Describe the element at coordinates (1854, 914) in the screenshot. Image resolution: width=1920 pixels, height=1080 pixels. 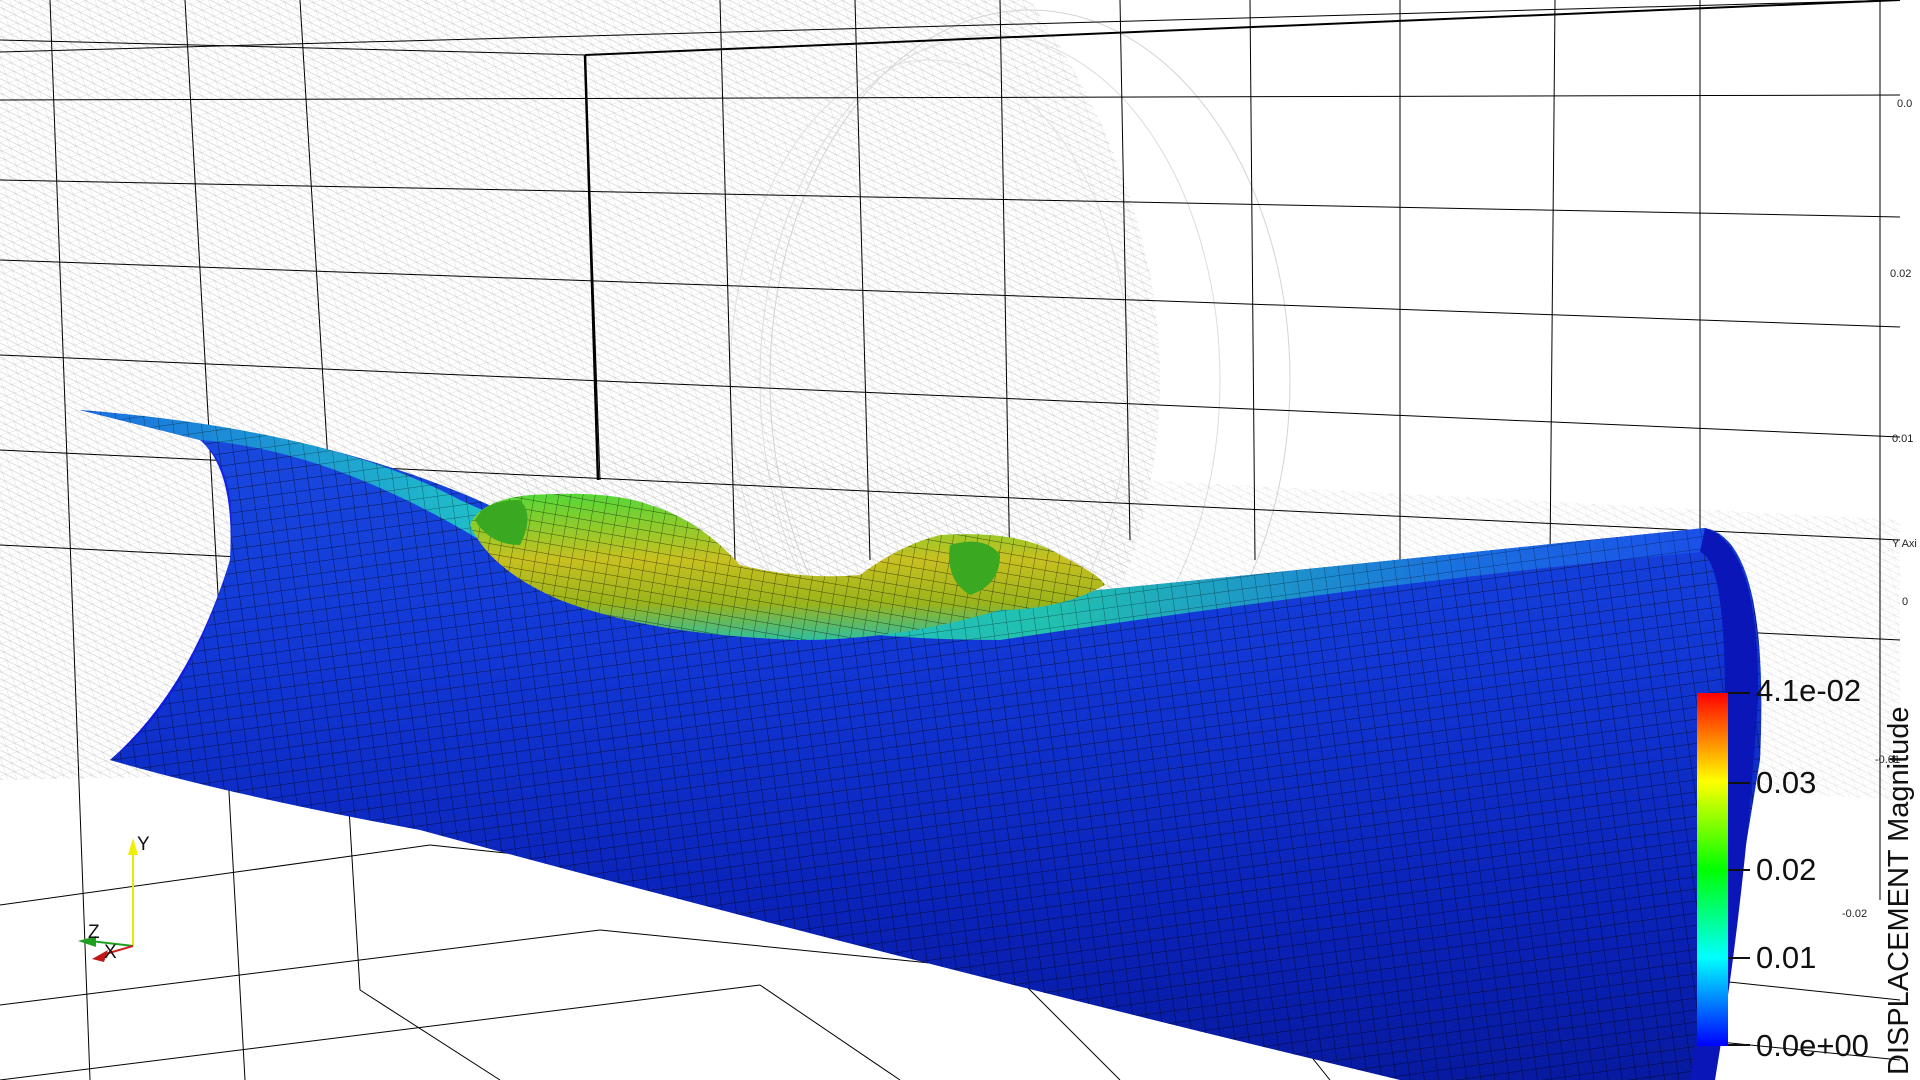
I see `y-tick-label: -0.02` at that location.